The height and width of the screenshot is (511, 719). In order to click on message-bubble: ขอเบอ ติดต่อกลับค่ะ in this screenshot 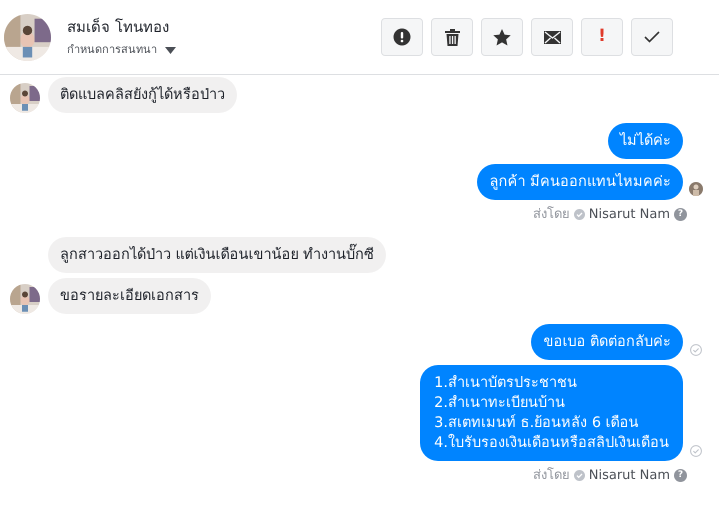, I will do `click(607, 342)`.